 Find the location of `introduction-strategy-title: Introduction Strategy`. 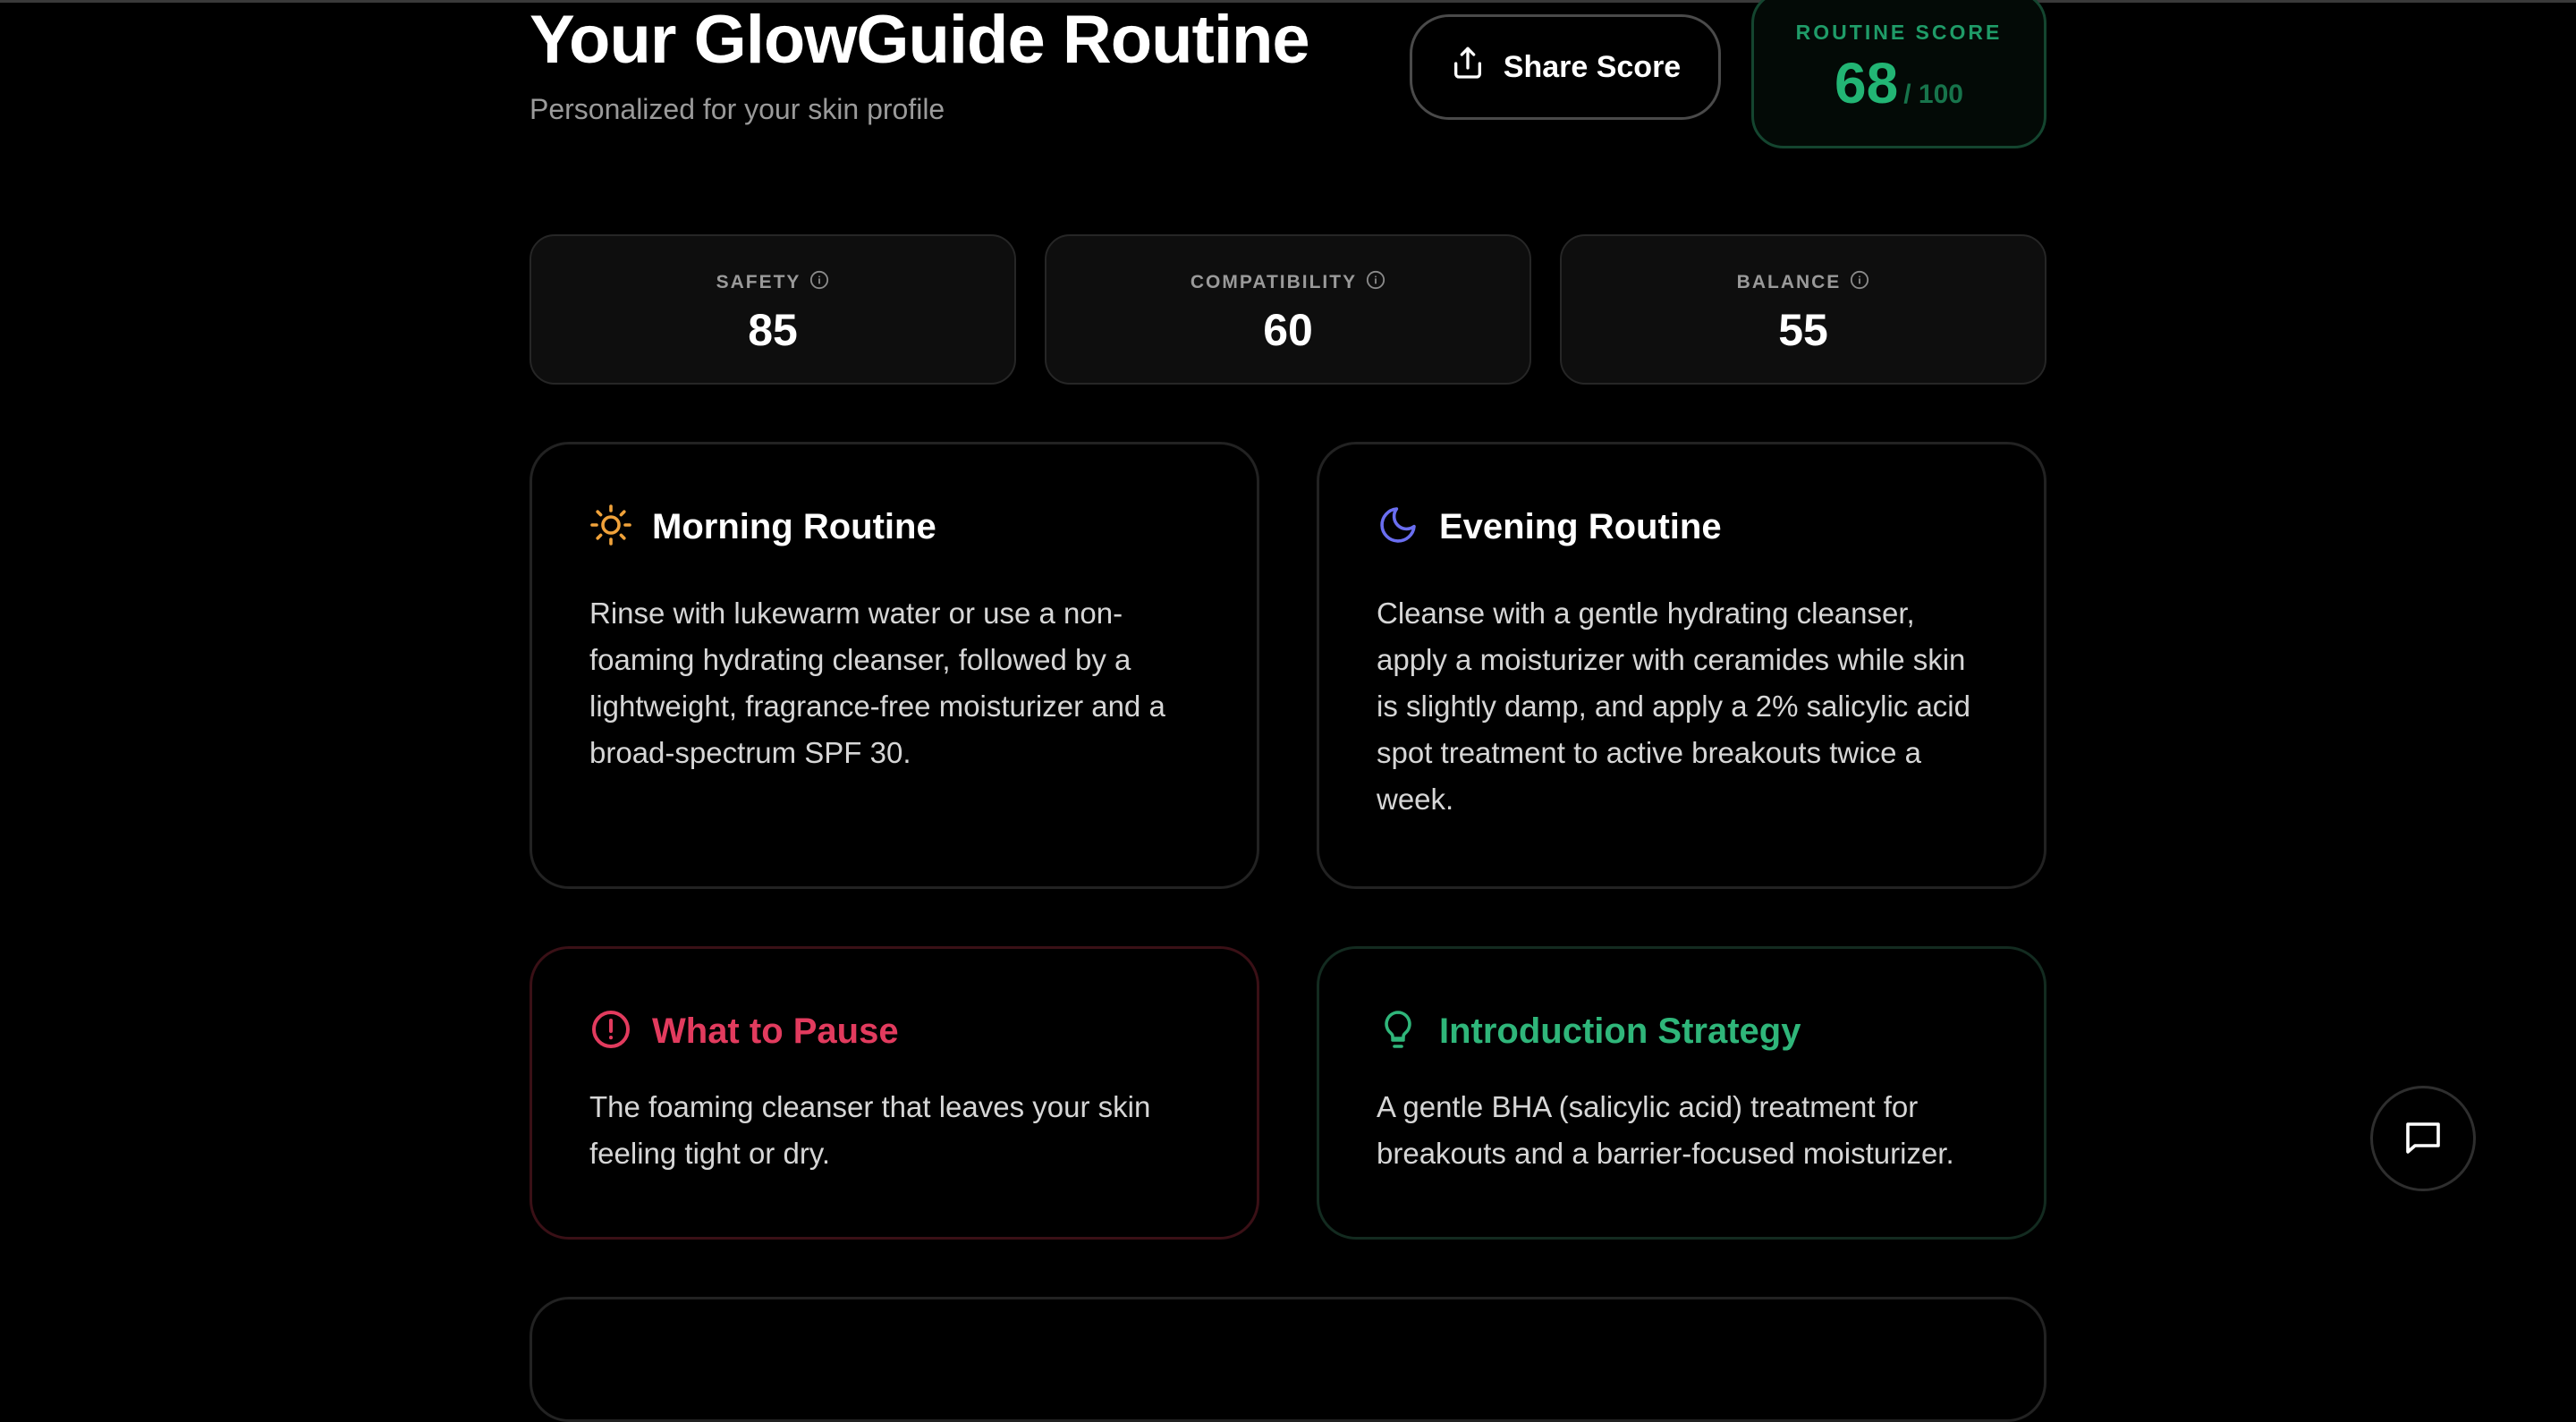

introduction-strategy-title: Introduction Strategy is located at coordinates (1620, 1031).